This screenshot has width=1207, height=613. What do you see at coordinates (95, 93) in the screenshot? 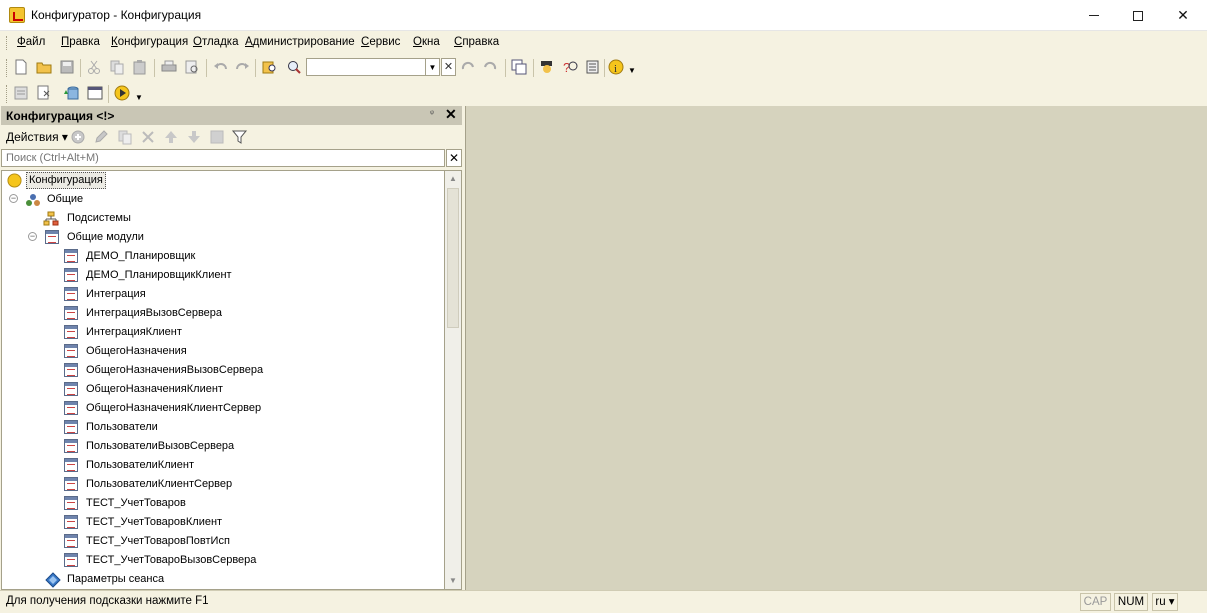
I see `form-designer-icon` at bounding box center [95, 93].